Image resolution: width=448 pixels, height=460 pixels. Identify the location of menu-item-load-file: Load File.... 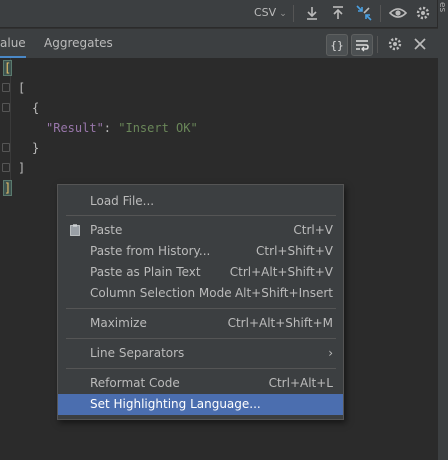
(200, 201).